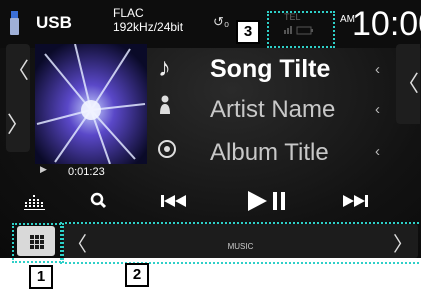  Describe the element at coordinates (268, 201) in the screenshot. I see `play-pause-icon` at that location.